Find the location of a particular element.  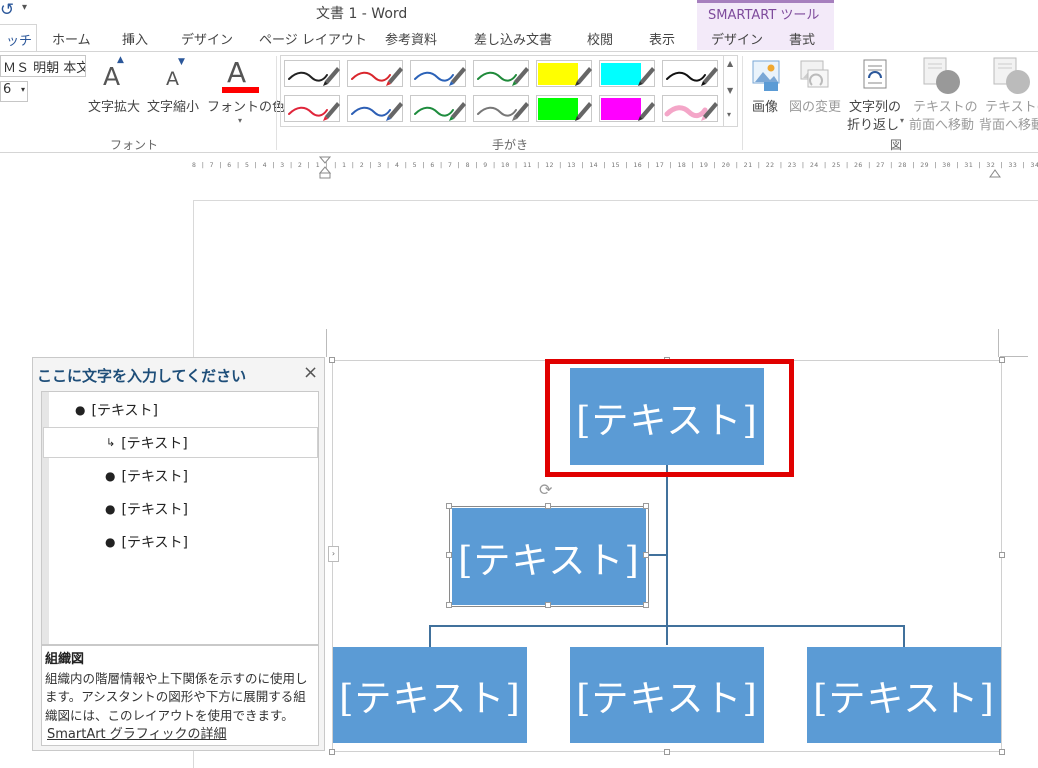

rotate-handle-icon: ⟳ is located at coordinates (545, 489).